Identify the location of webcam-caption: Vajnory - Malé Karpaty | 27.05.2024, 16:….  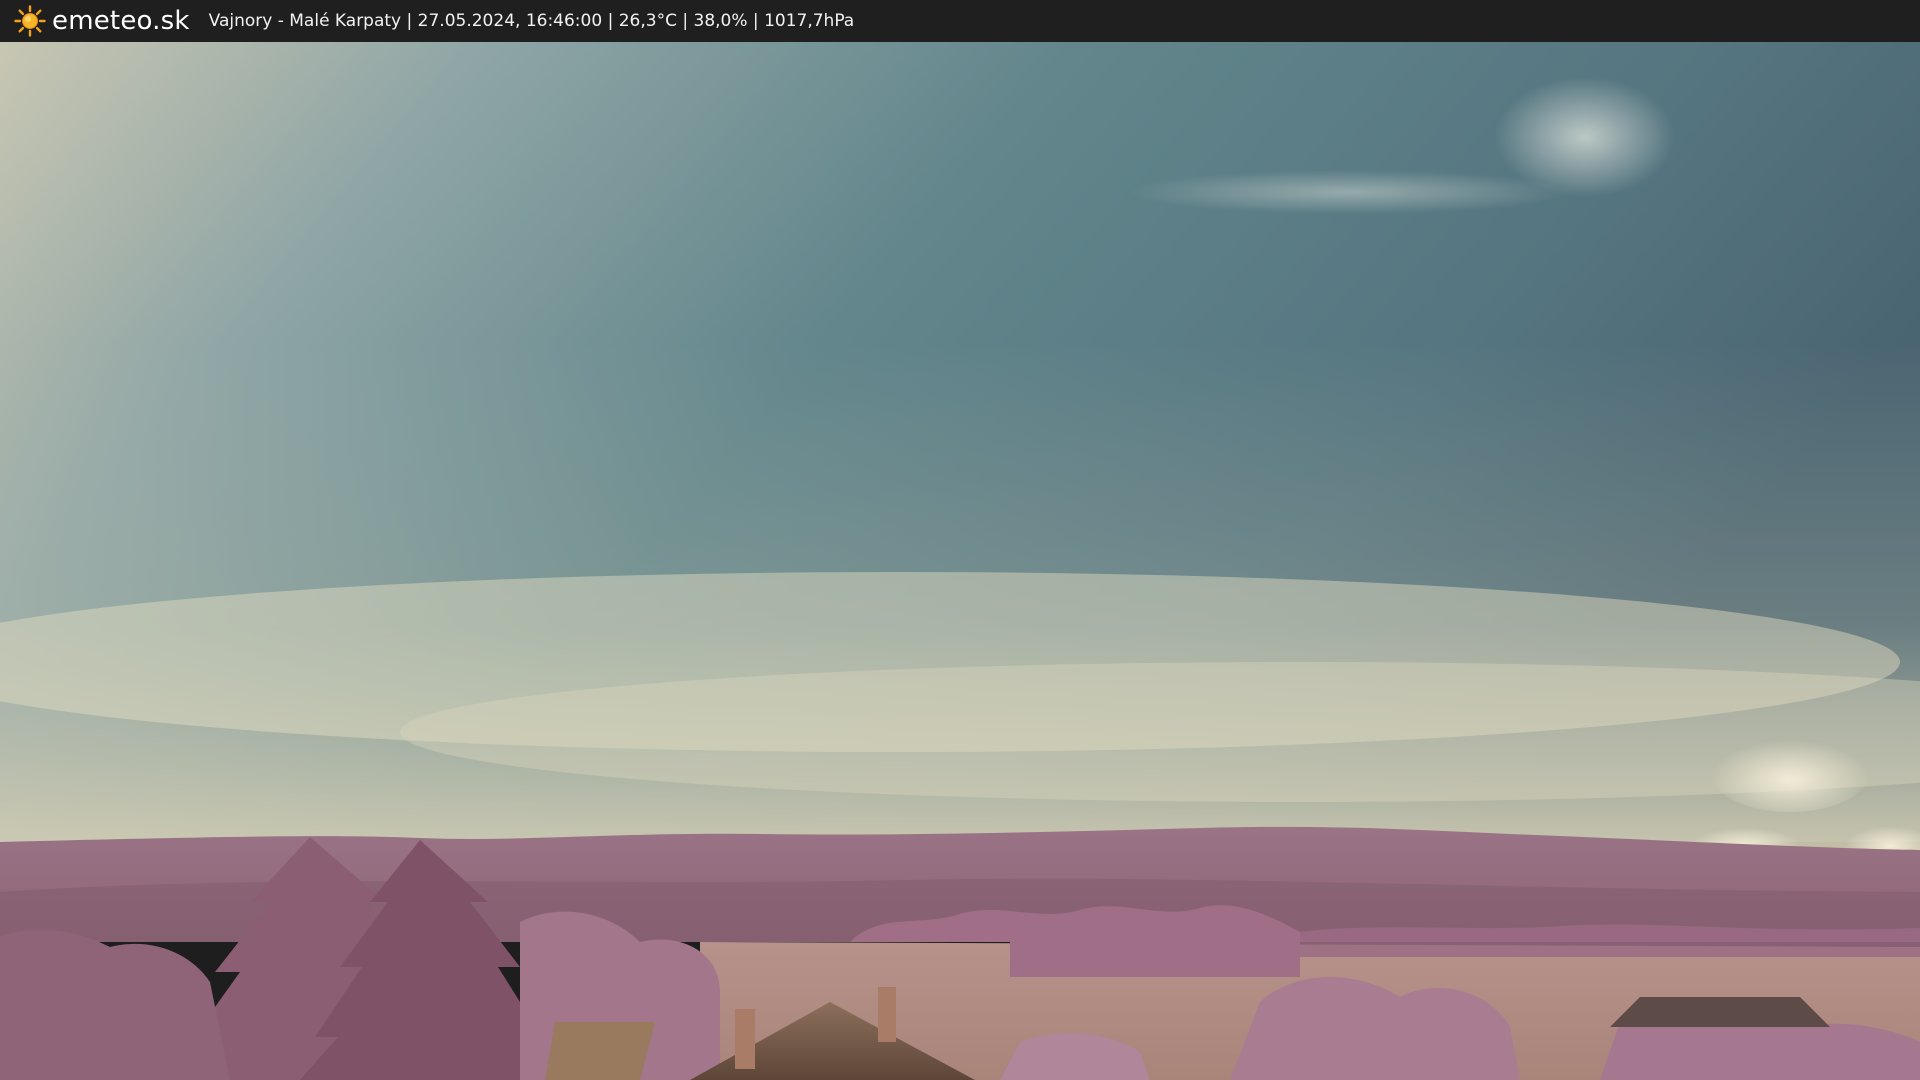
(532, 21).